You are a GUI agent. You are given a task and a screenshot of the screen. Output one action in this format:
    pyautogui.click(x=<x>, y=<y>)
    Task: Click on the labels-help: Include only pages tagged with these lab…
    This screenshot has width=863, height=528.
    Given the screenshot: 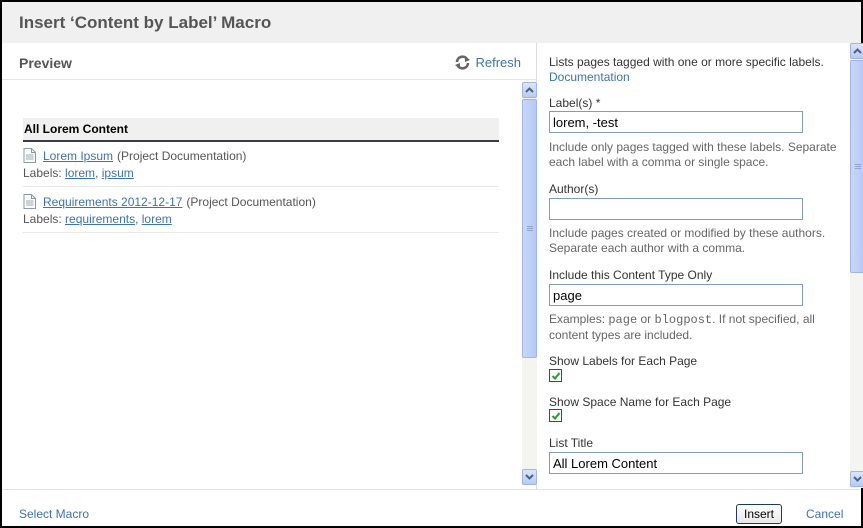 What is the action you would take?
    pyautogui.click(x=693, y=154)
    